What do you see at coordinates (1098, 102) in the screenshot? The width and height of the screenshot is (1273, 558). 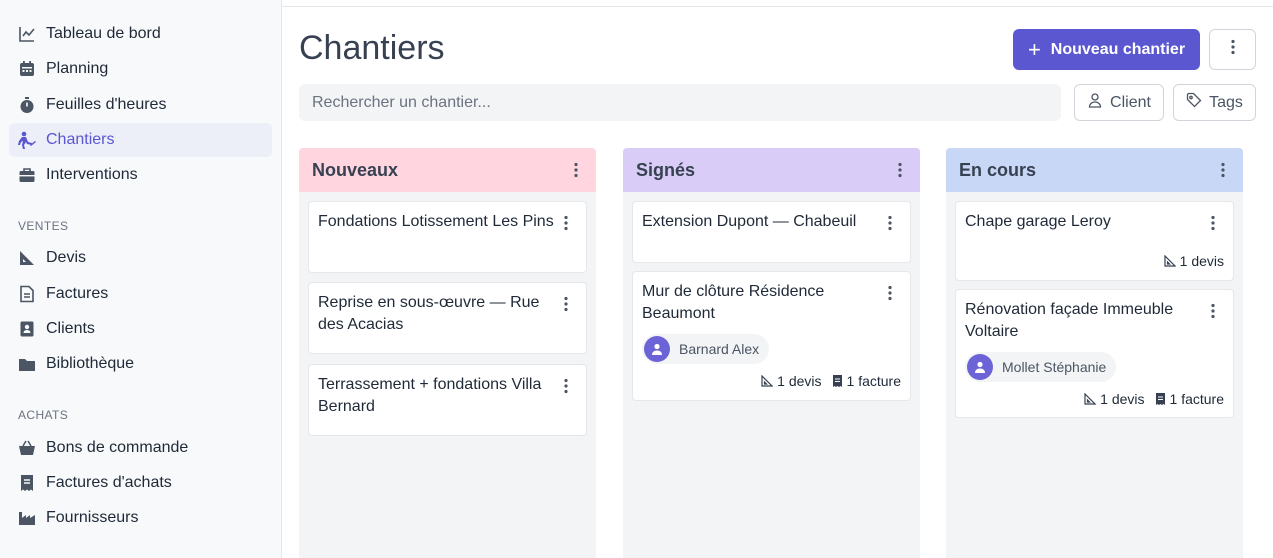 I see `user-icon` at bounding box center [1098, 102].